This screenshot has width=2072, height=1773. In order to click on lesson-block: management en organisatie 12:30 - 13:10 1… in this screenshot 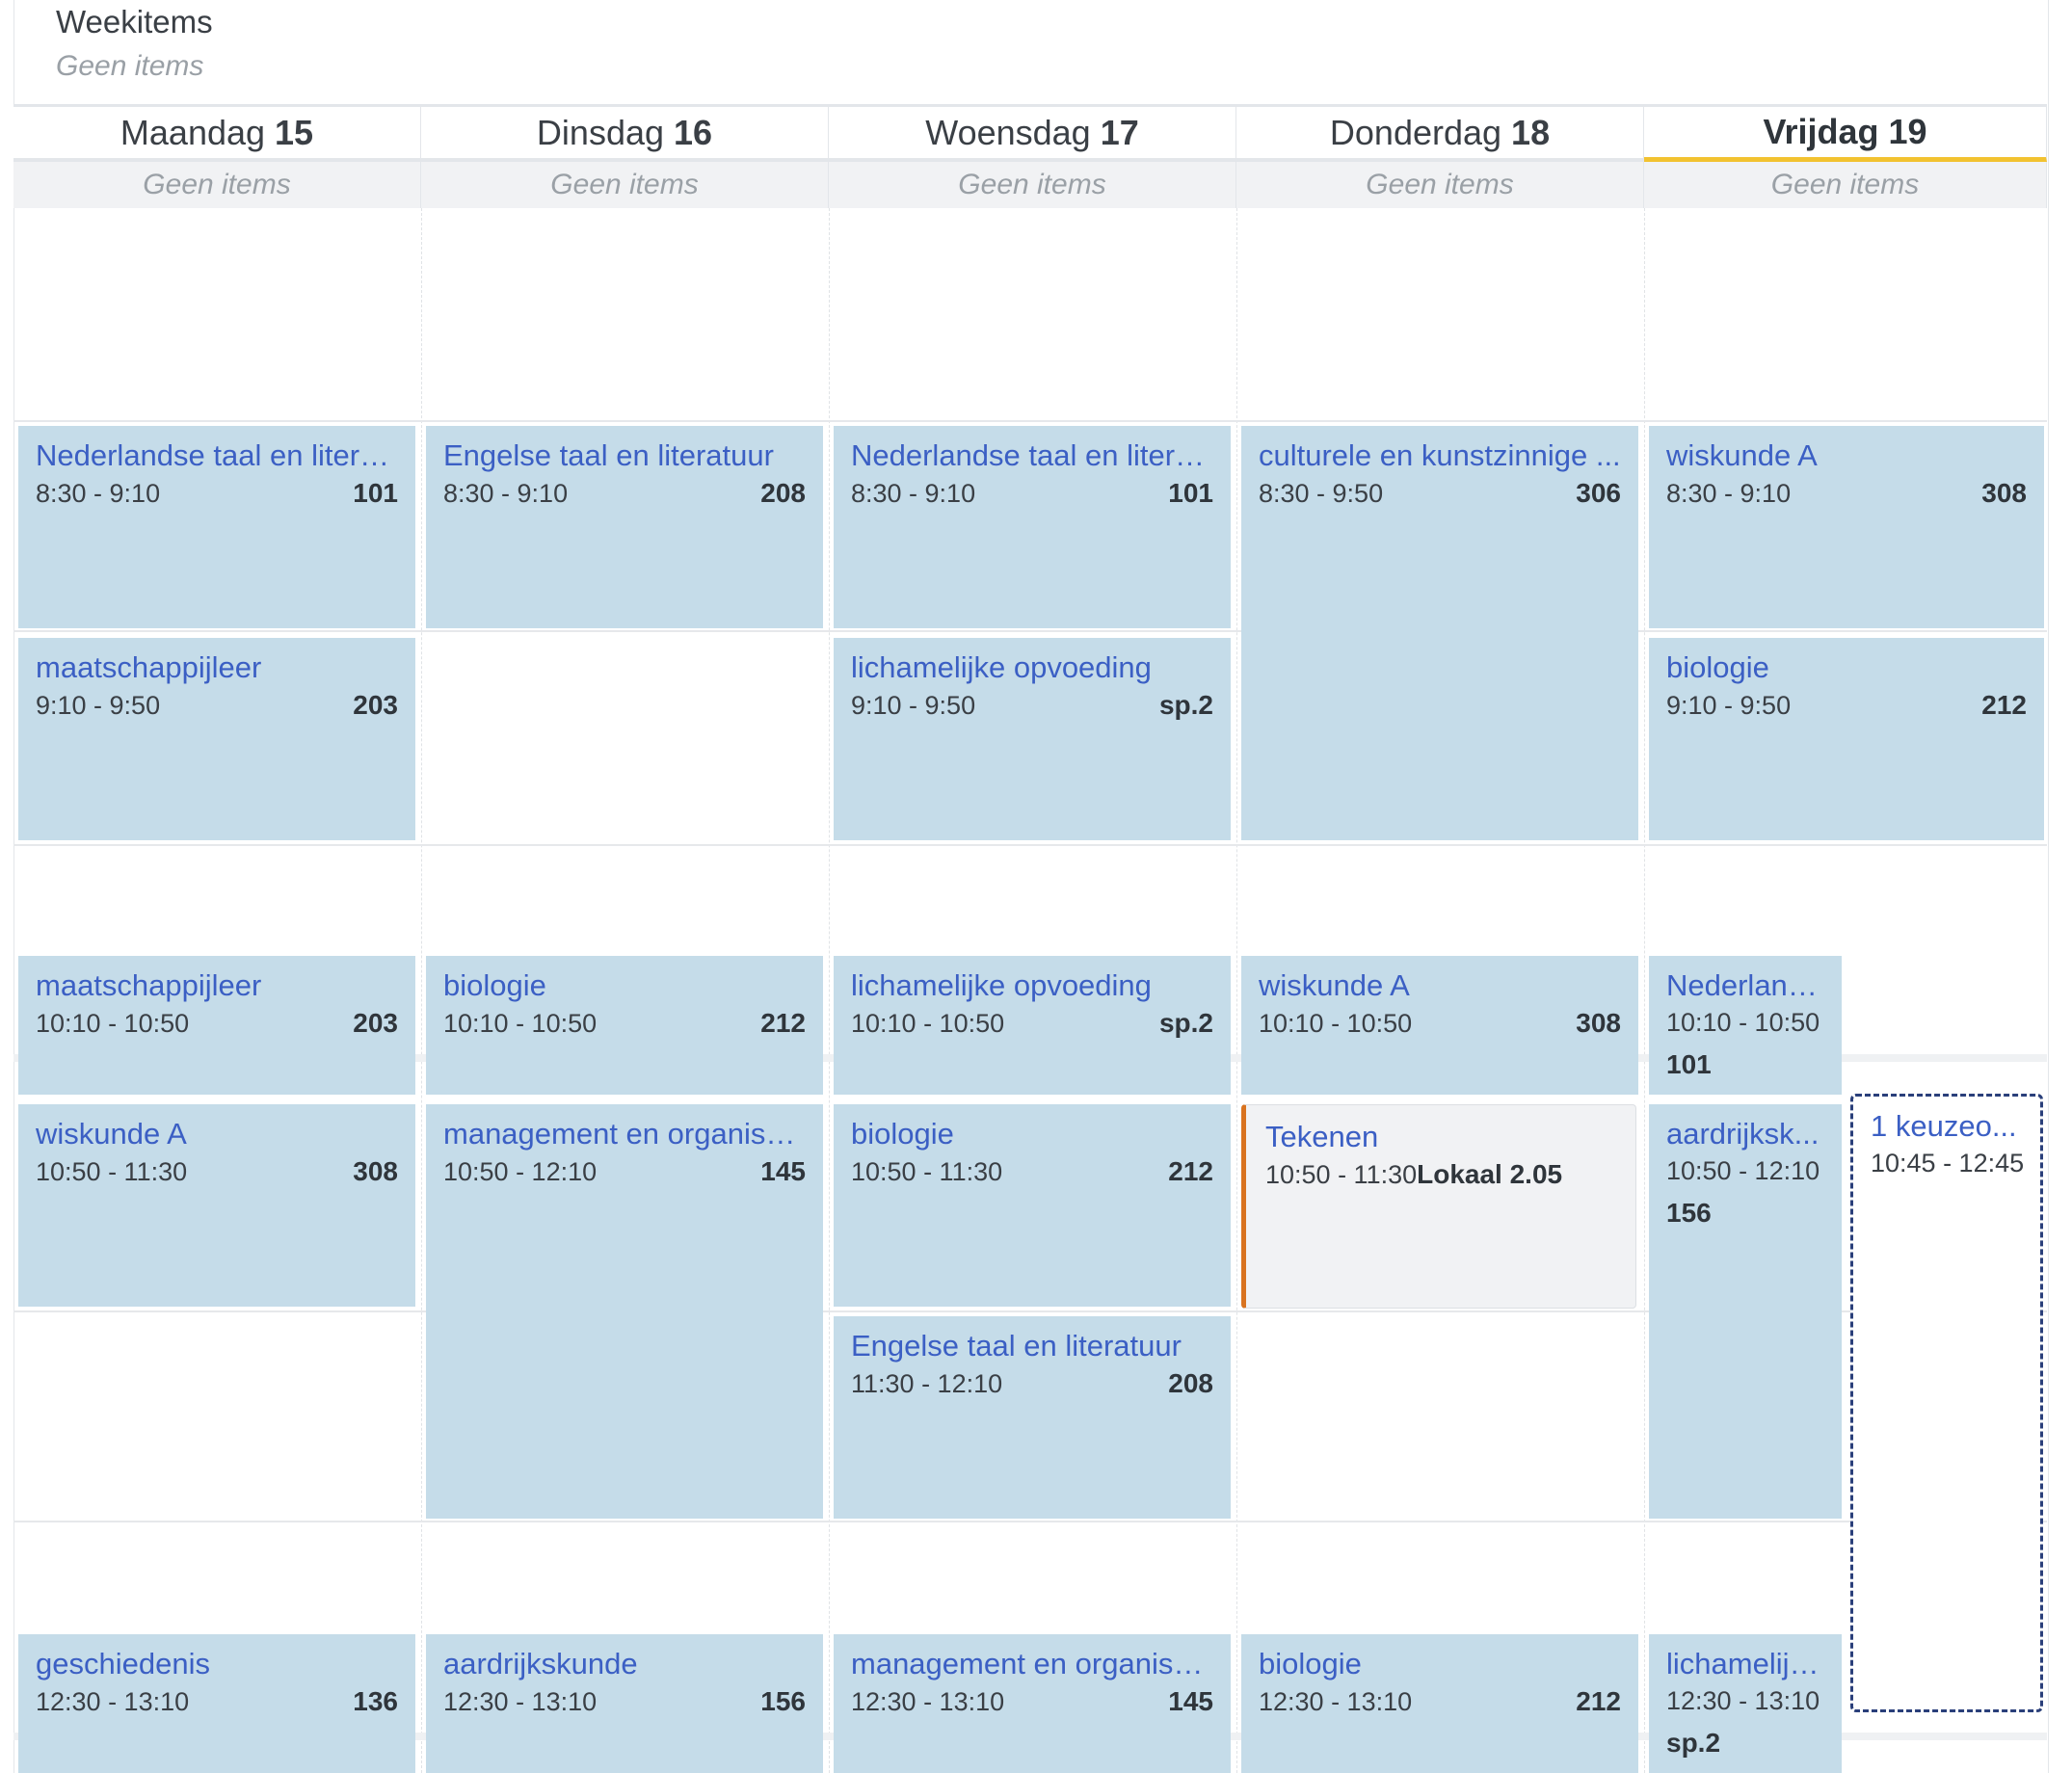, I will do `click(1032, 1703)`.